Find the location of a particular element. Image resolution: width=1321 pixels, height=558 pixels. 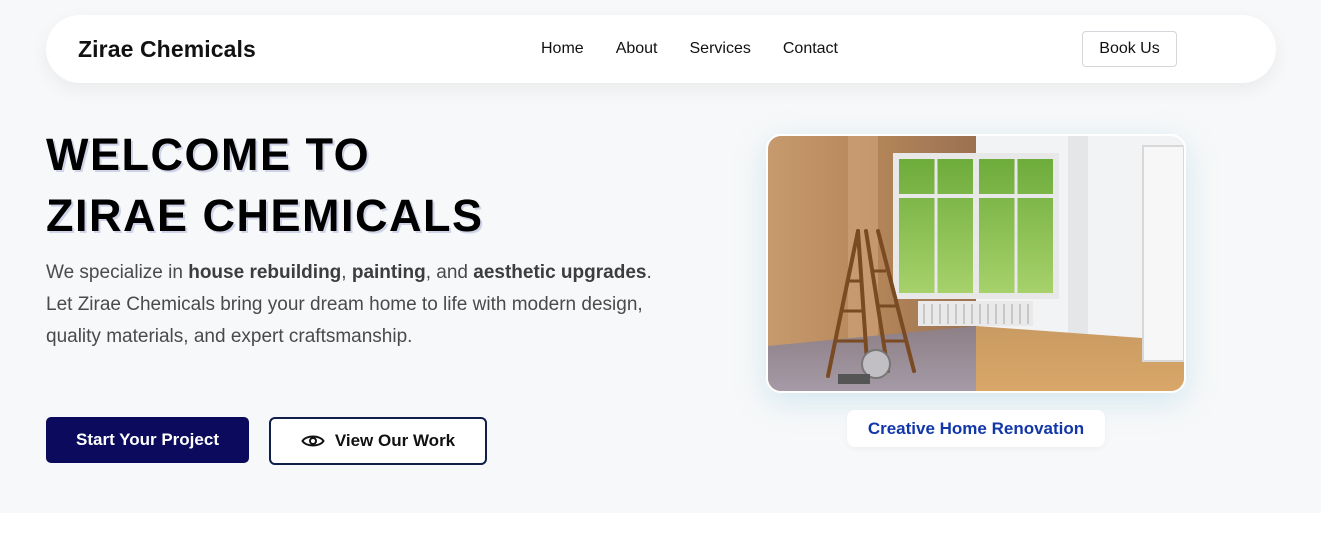

desc-text: , is located at coordinates (346, 272).